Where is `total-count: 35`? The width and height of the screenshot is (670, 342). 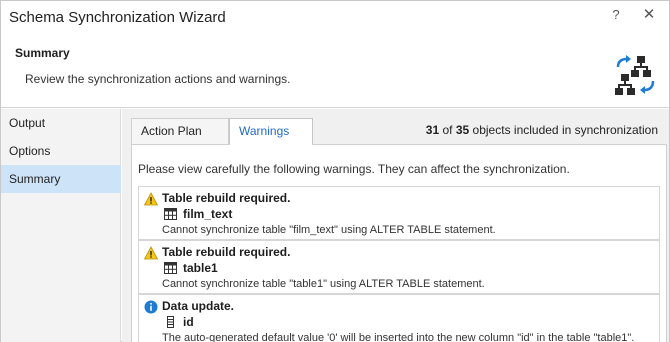
total-count: 35 is located at coordinates (462, 130).